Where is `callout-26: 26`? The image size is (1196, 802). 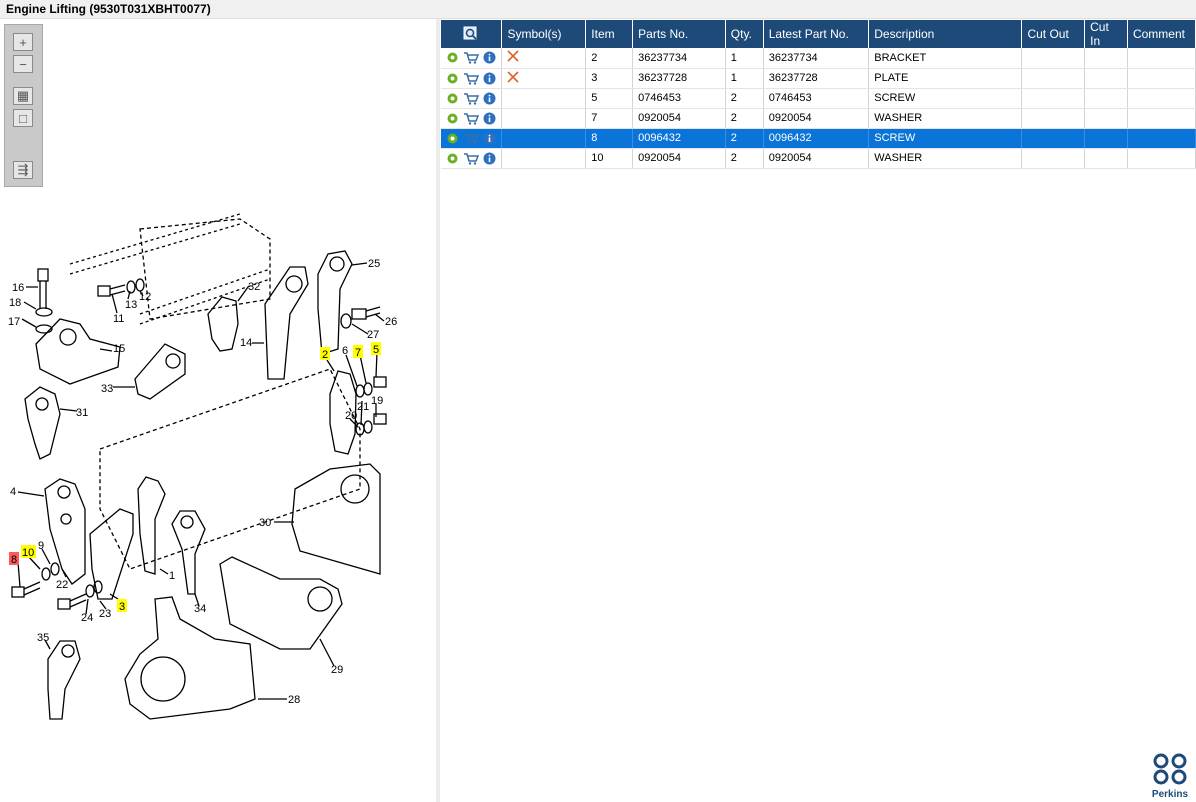 callout-26: 26 is located at coordinates (391, 322).